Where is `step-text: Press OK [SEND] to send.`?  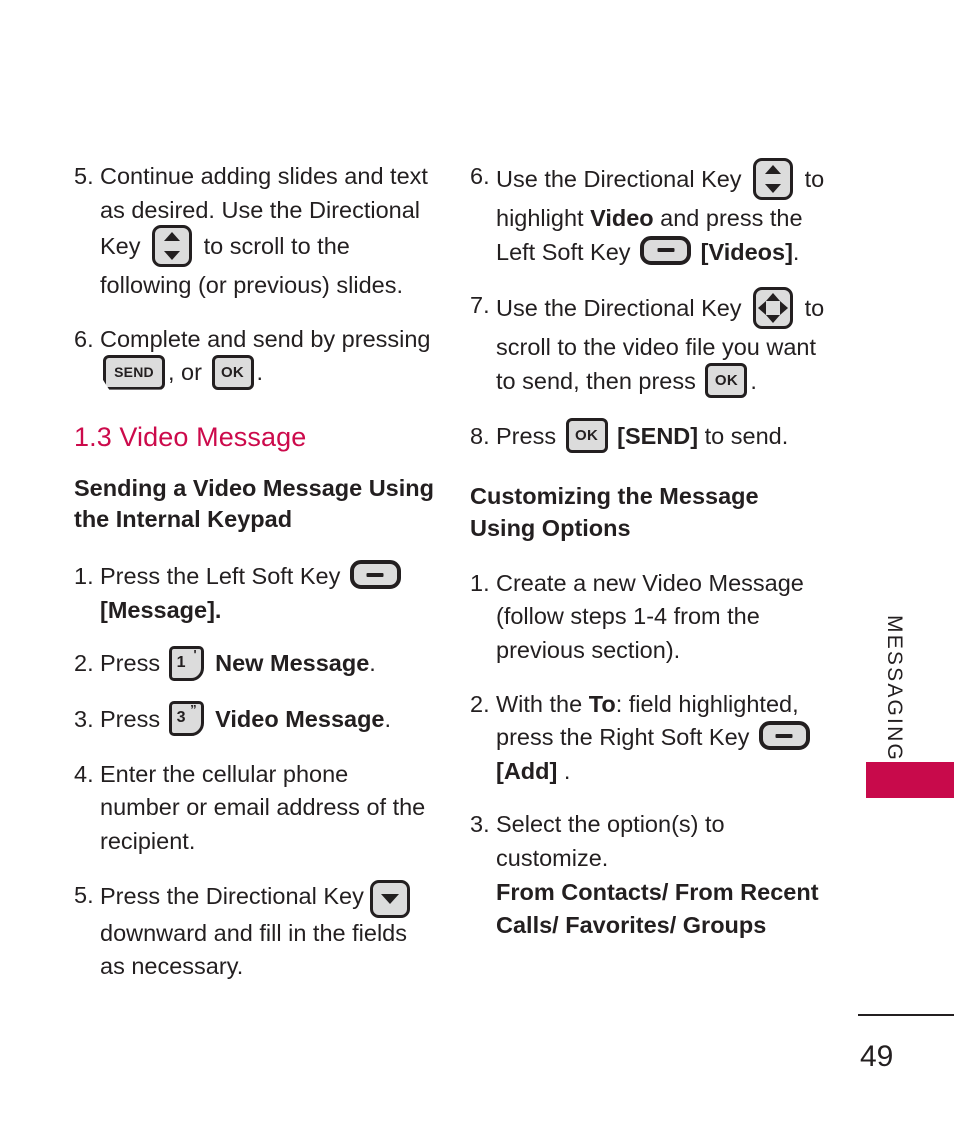 step-text: Press OK [SEND] to send. is located at coordinates (663, 436).